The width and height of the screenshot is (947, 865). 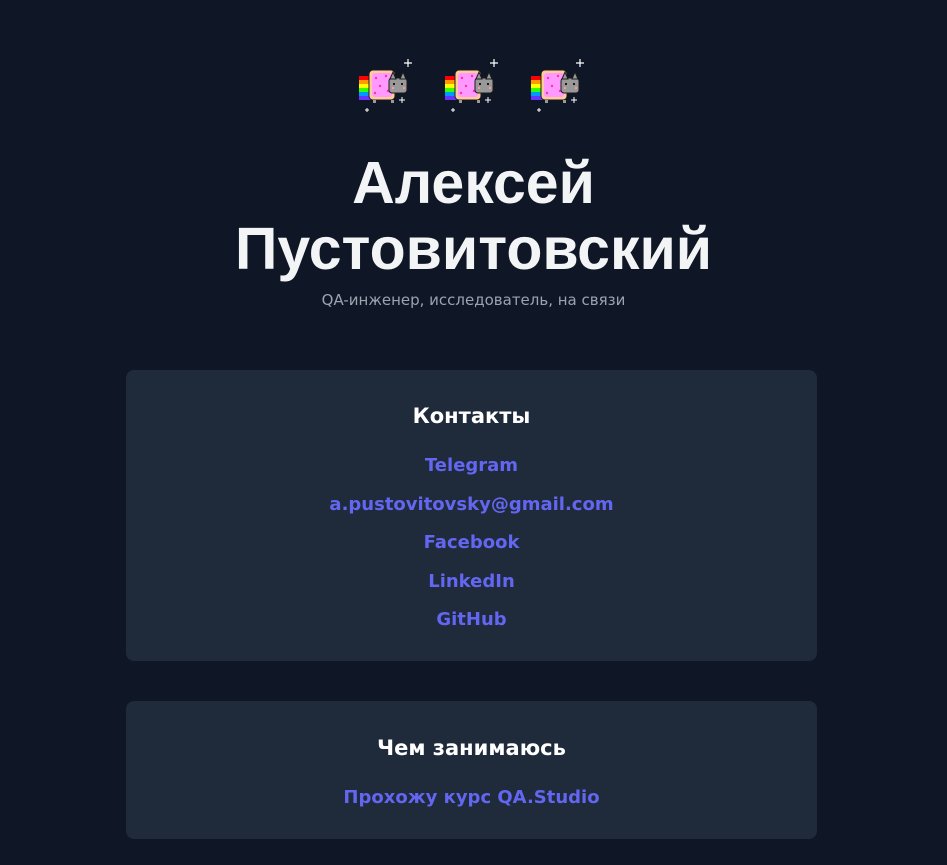 I want to click on activity-title: Чем занимаюсь, so click(x=471, y=748).